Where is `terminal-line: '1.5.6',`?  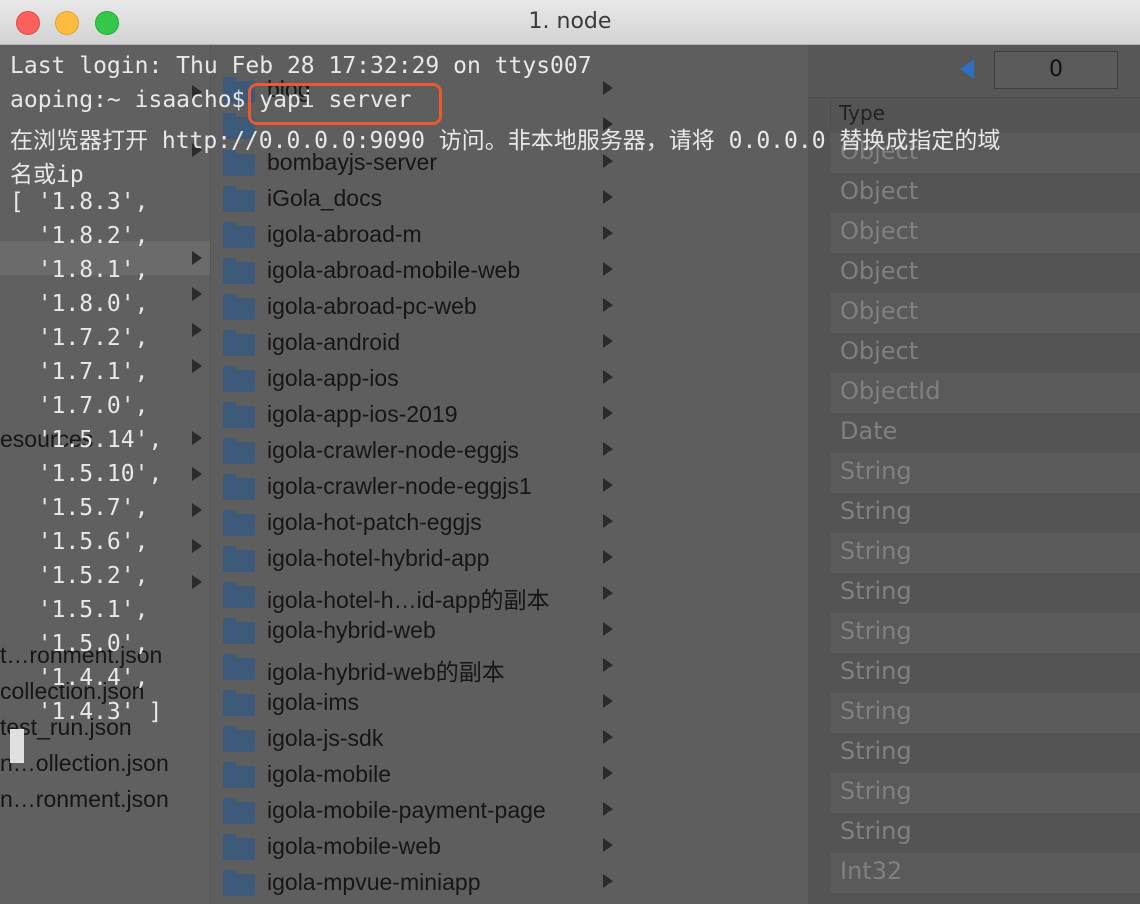
terminal-line: '1.5.6', is located at coordinates (79, 542).